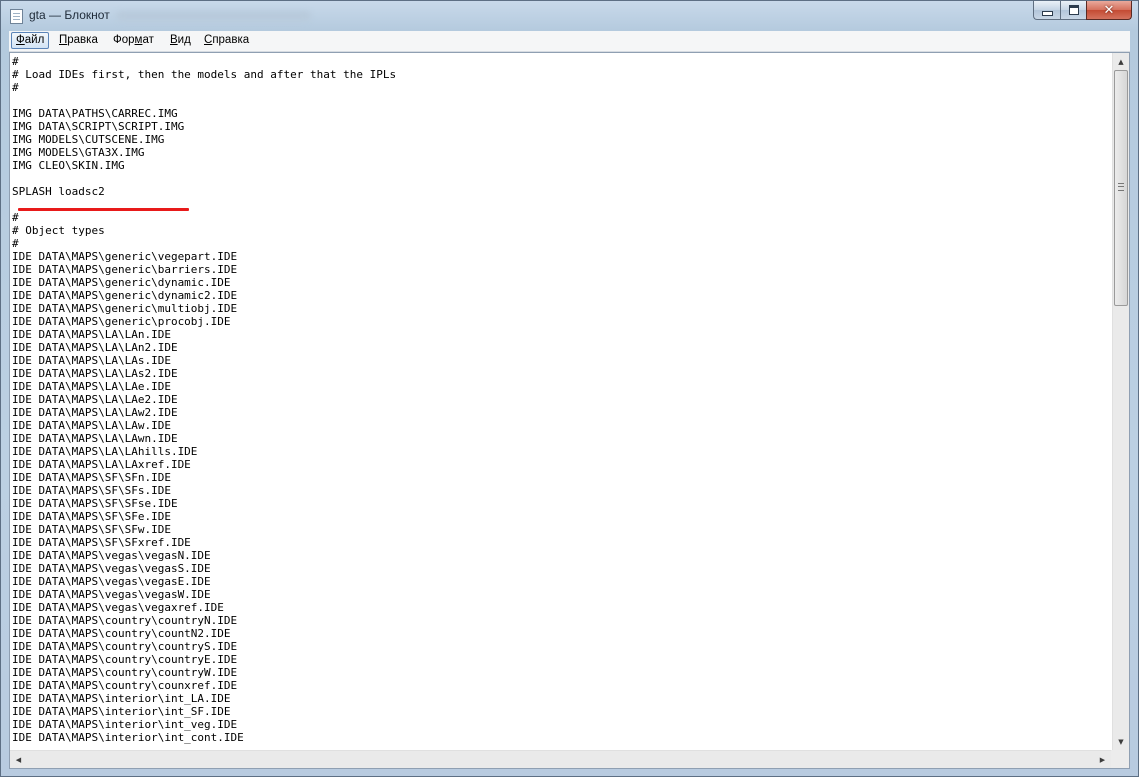  I want to click on menu-bar: Файл Правка Формат Вид Справка, so click(569, 41).